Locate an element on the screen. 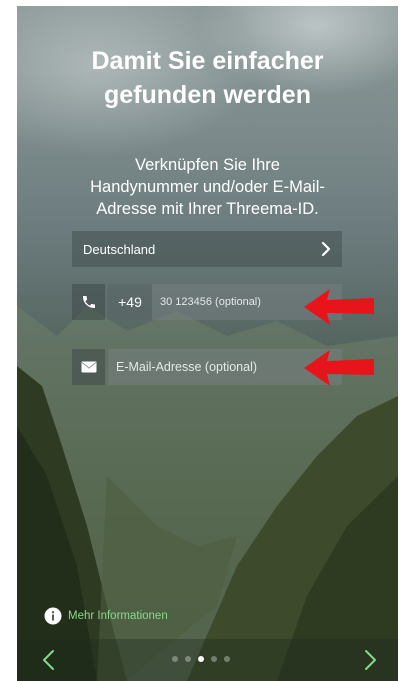 The width and height of the screenshot is (400, 681). chevron-left-icon is located at coordinates (49, 660).